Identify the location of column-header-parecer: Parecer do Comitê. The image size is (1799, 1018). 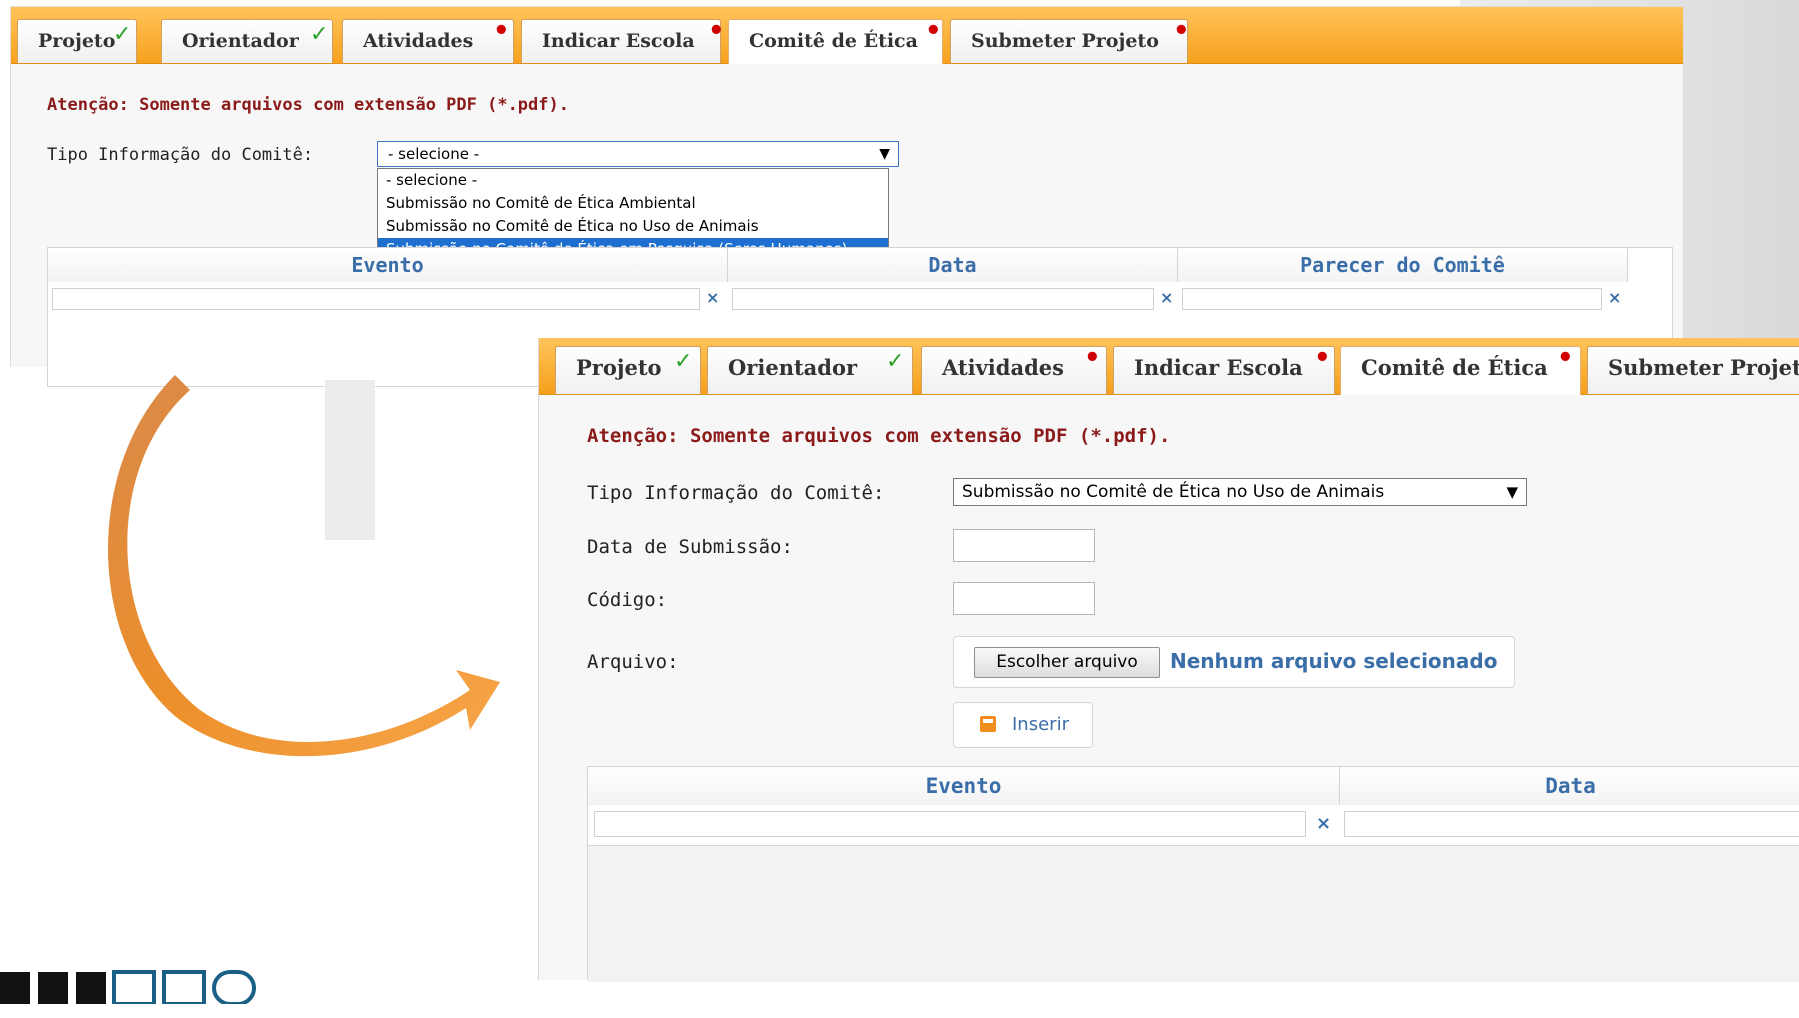
(1403, 265).